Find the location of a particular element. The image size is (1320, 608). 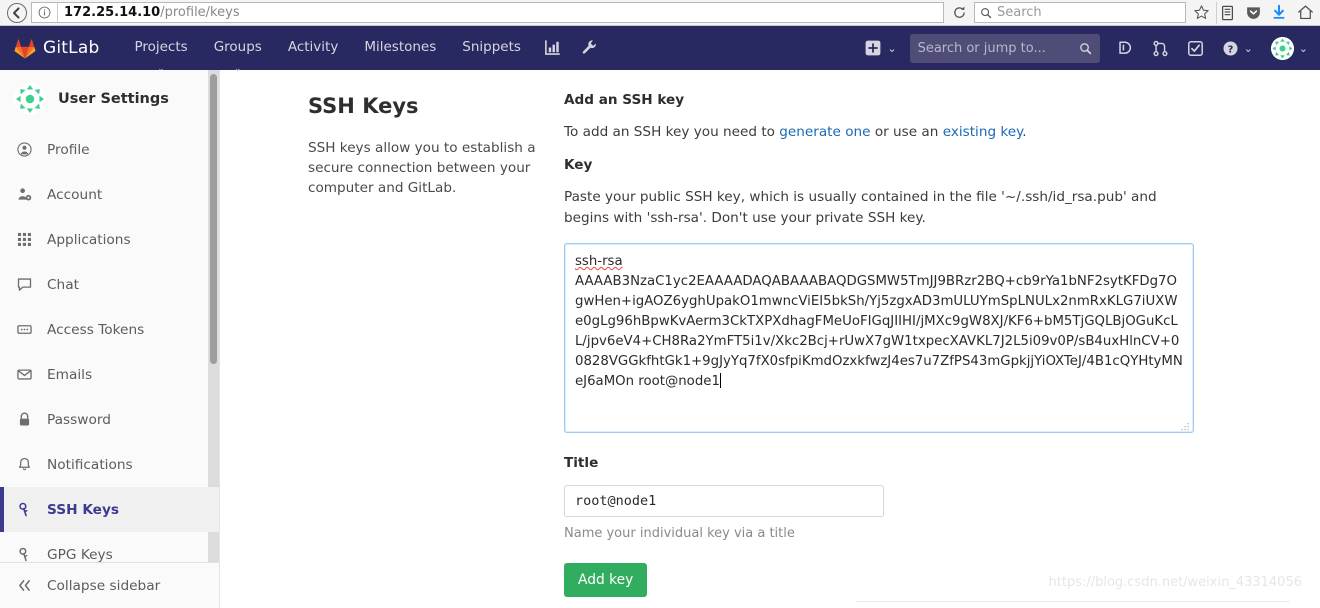

existing-key-link: existing key is located at coordinates (983, 132).